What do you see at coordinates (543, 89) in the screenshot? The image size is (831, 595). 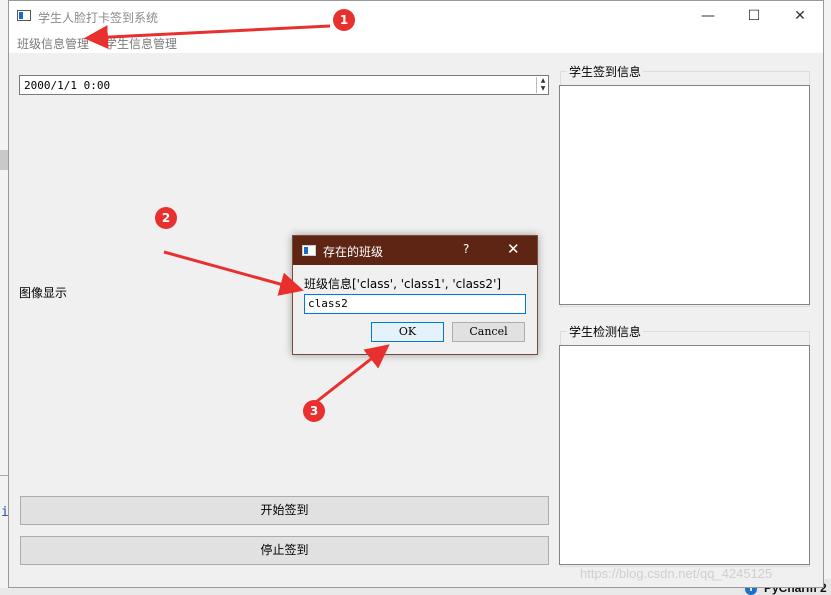 I see `spin-down-icon: ▼` at bounding box center [543, 89].